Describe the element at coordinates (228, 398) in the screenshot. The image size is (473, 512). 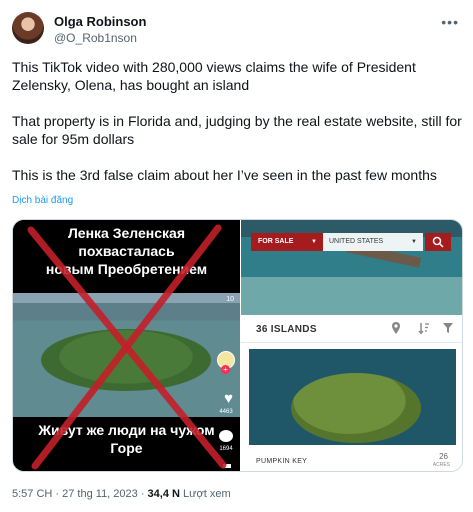
I see `heart-icon: ♥` at that location.